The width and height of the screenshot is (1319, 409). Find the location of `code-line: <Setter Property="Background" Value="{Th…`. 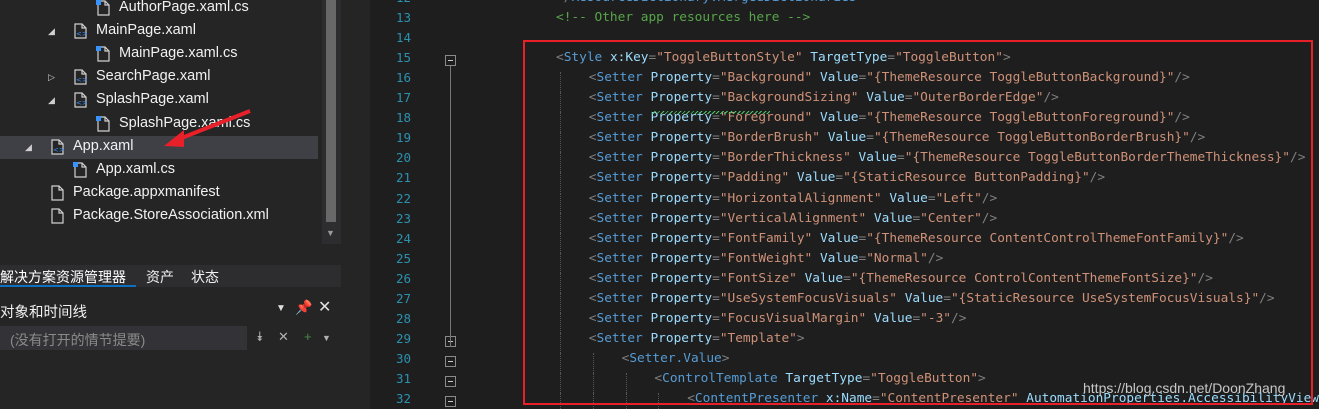

code-line: <Setter Property="Background" Value="{Th… is located at coordinates (889, 77).